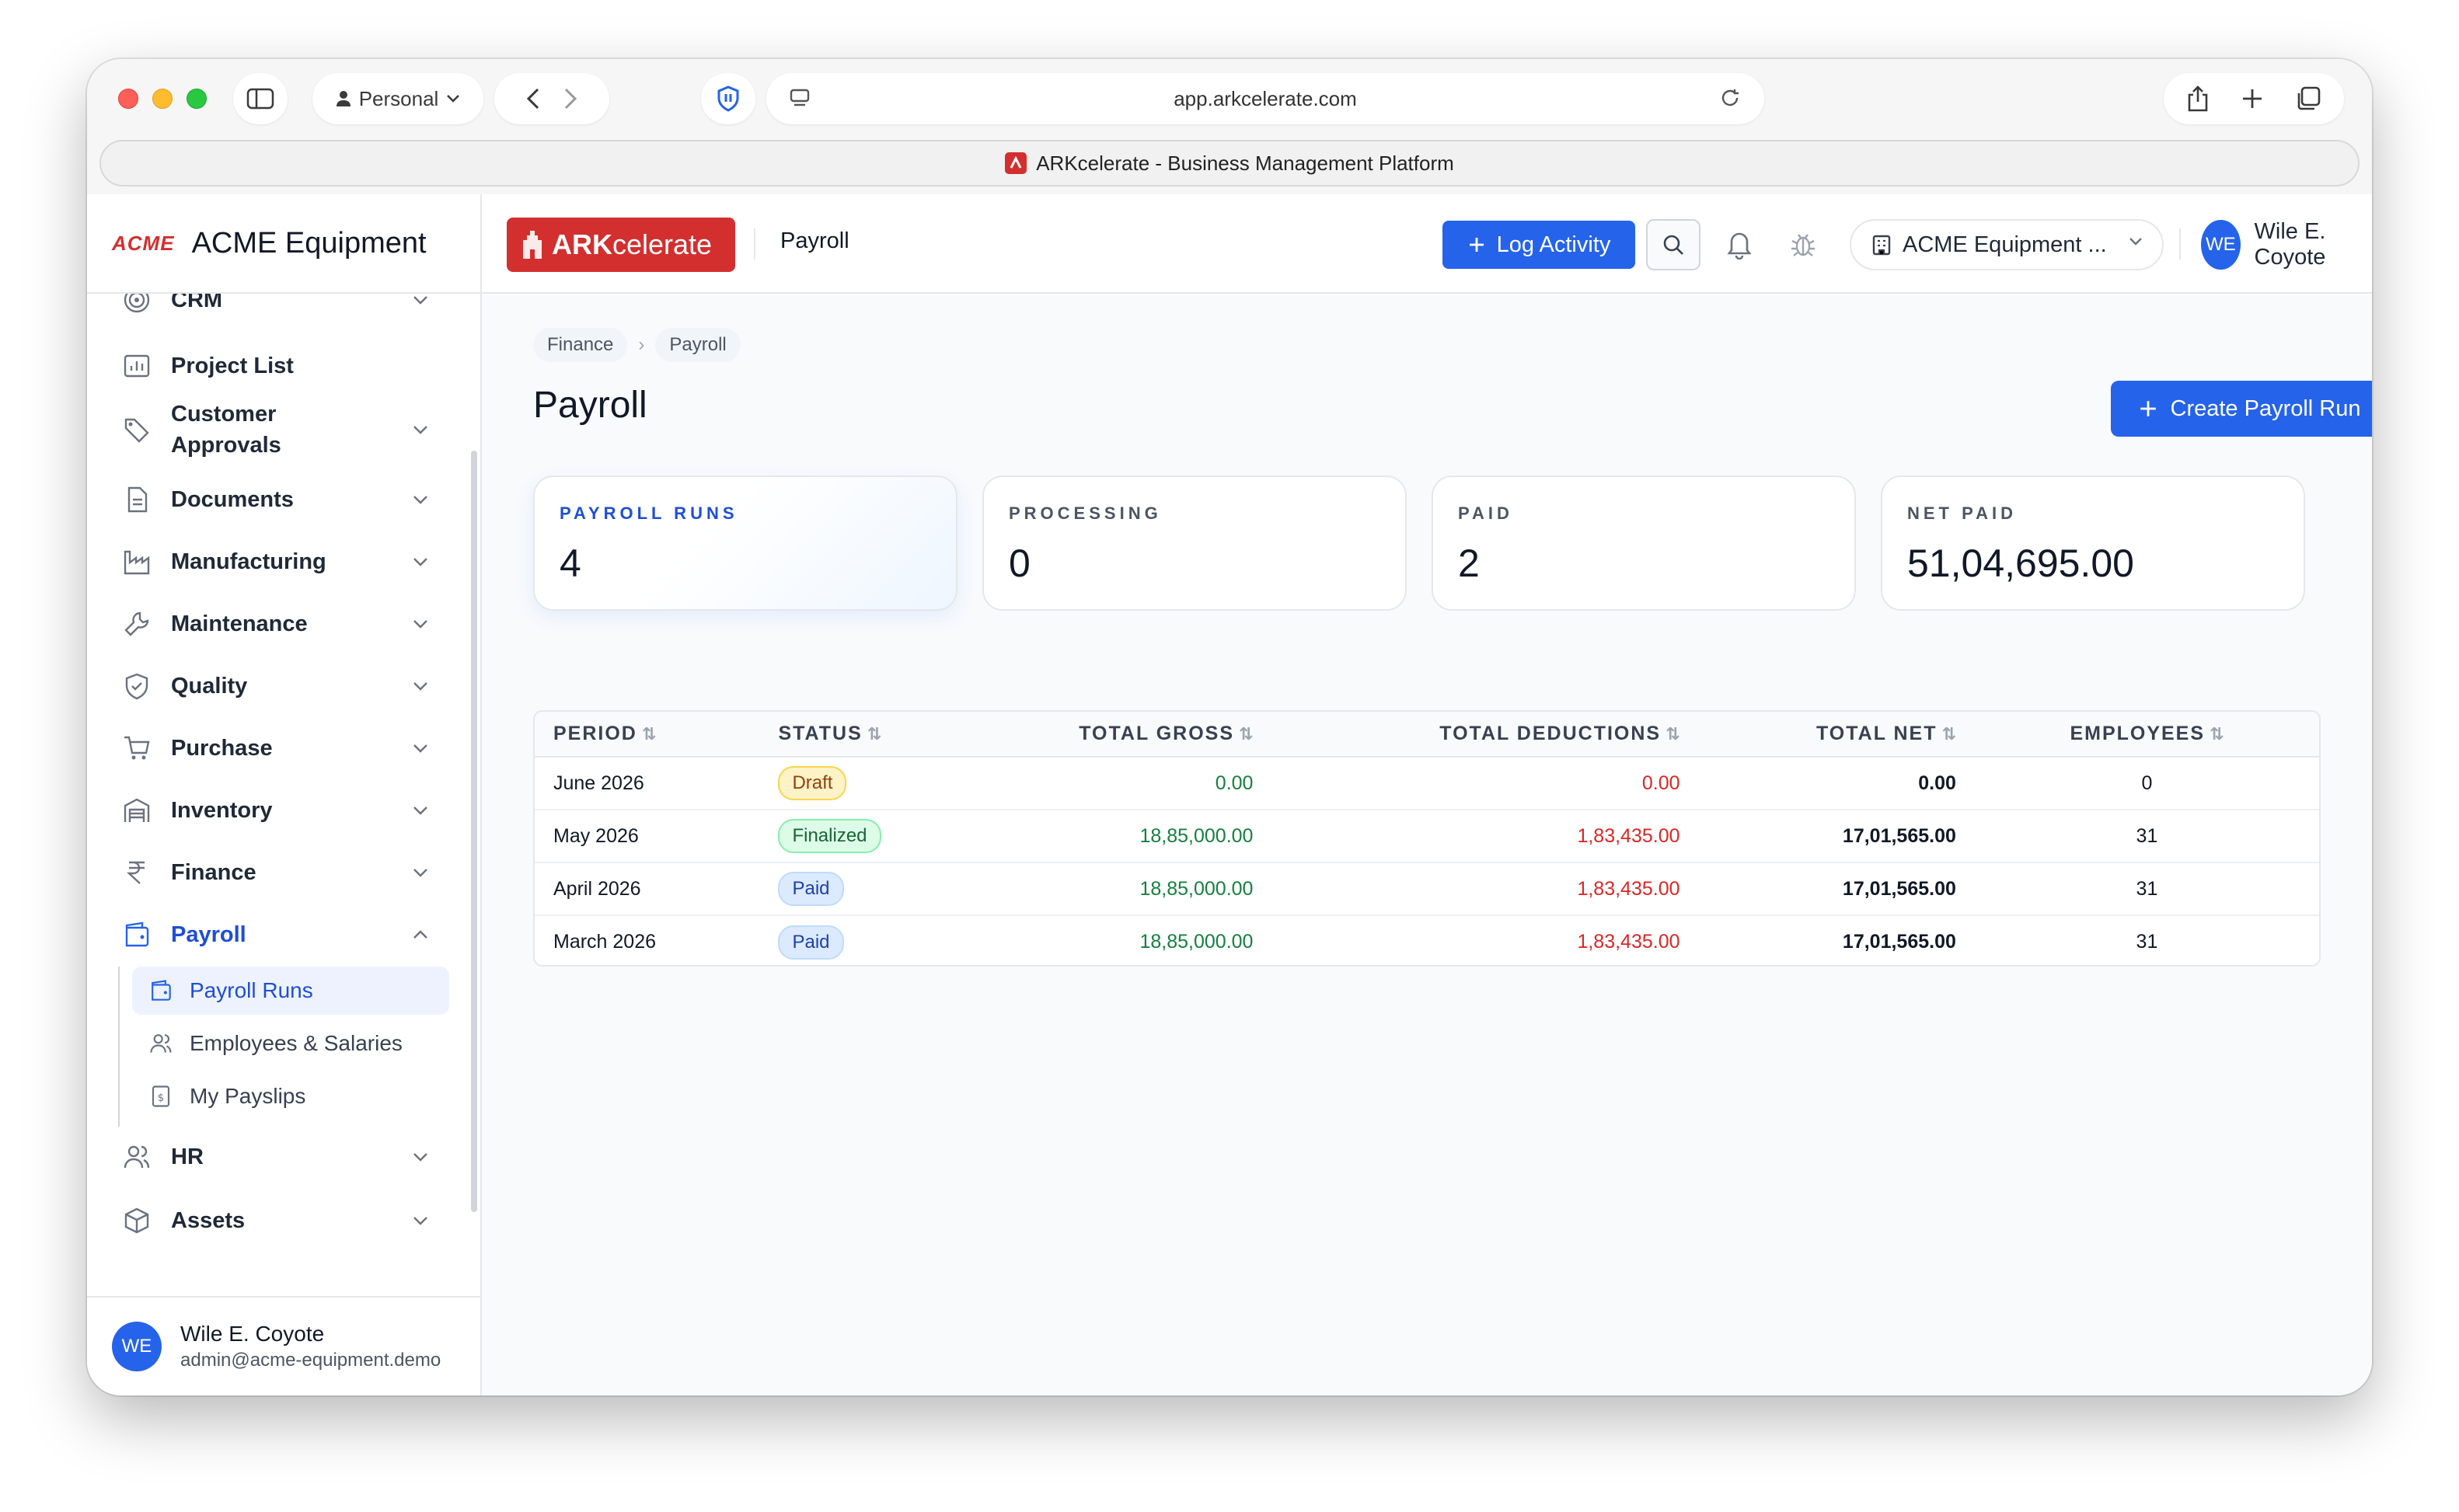  What do you see at coordinates (136, 934) in the screenshot?
I see `wallet-icon` at bounding box center [136, 934].